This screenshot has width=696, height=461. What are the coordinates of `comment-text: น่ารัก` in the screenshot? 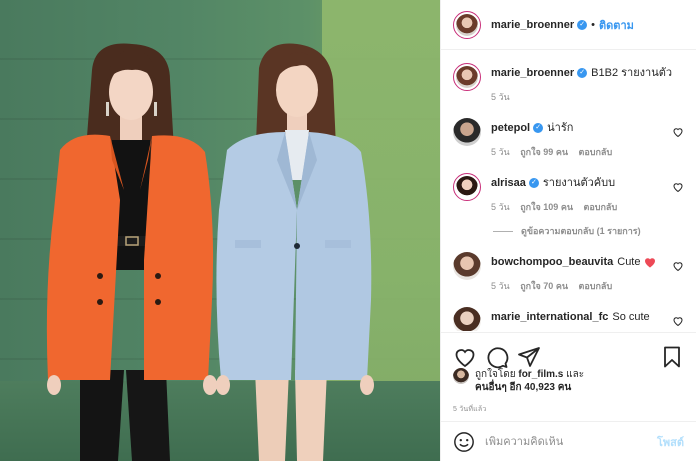 It's located at (560, 128).